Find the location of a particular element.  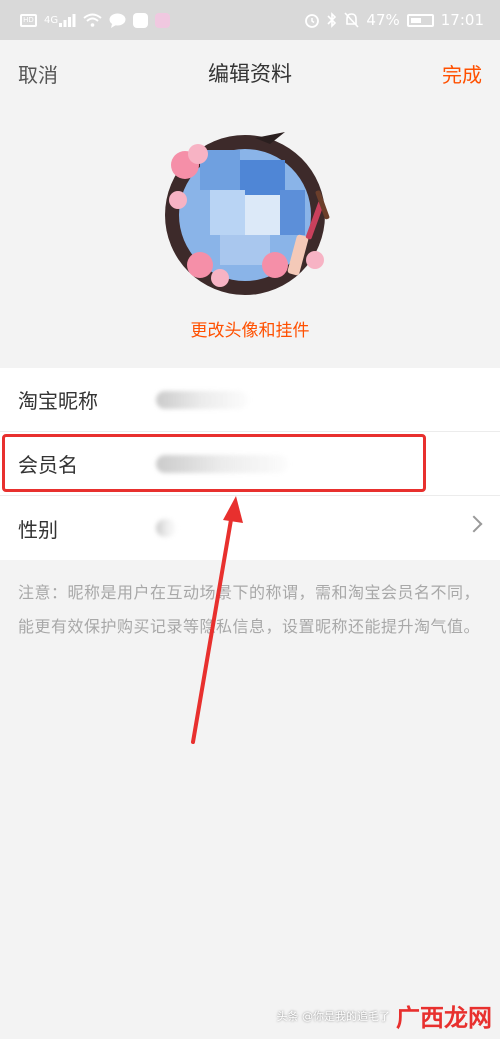

network-badge: 4G is located at coordinates (51, 20).